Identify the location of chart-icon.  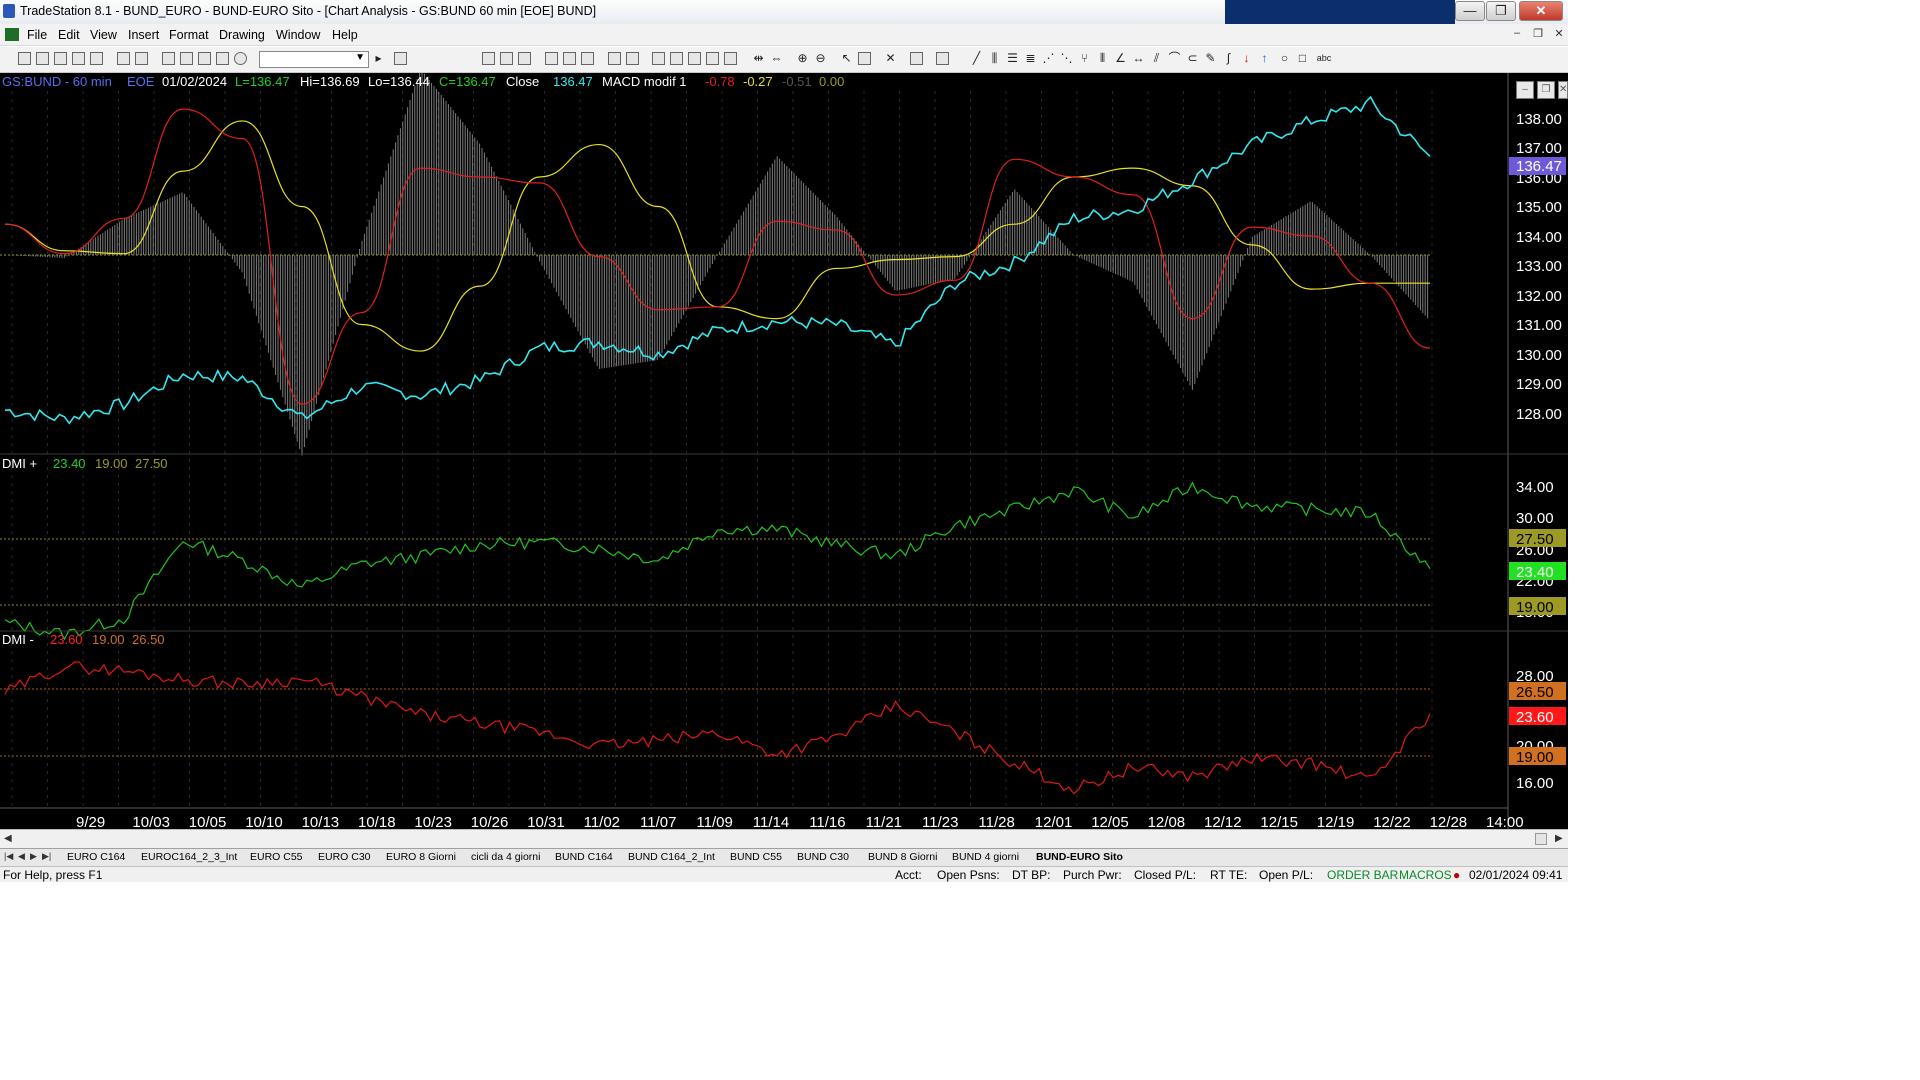
(551, 58).